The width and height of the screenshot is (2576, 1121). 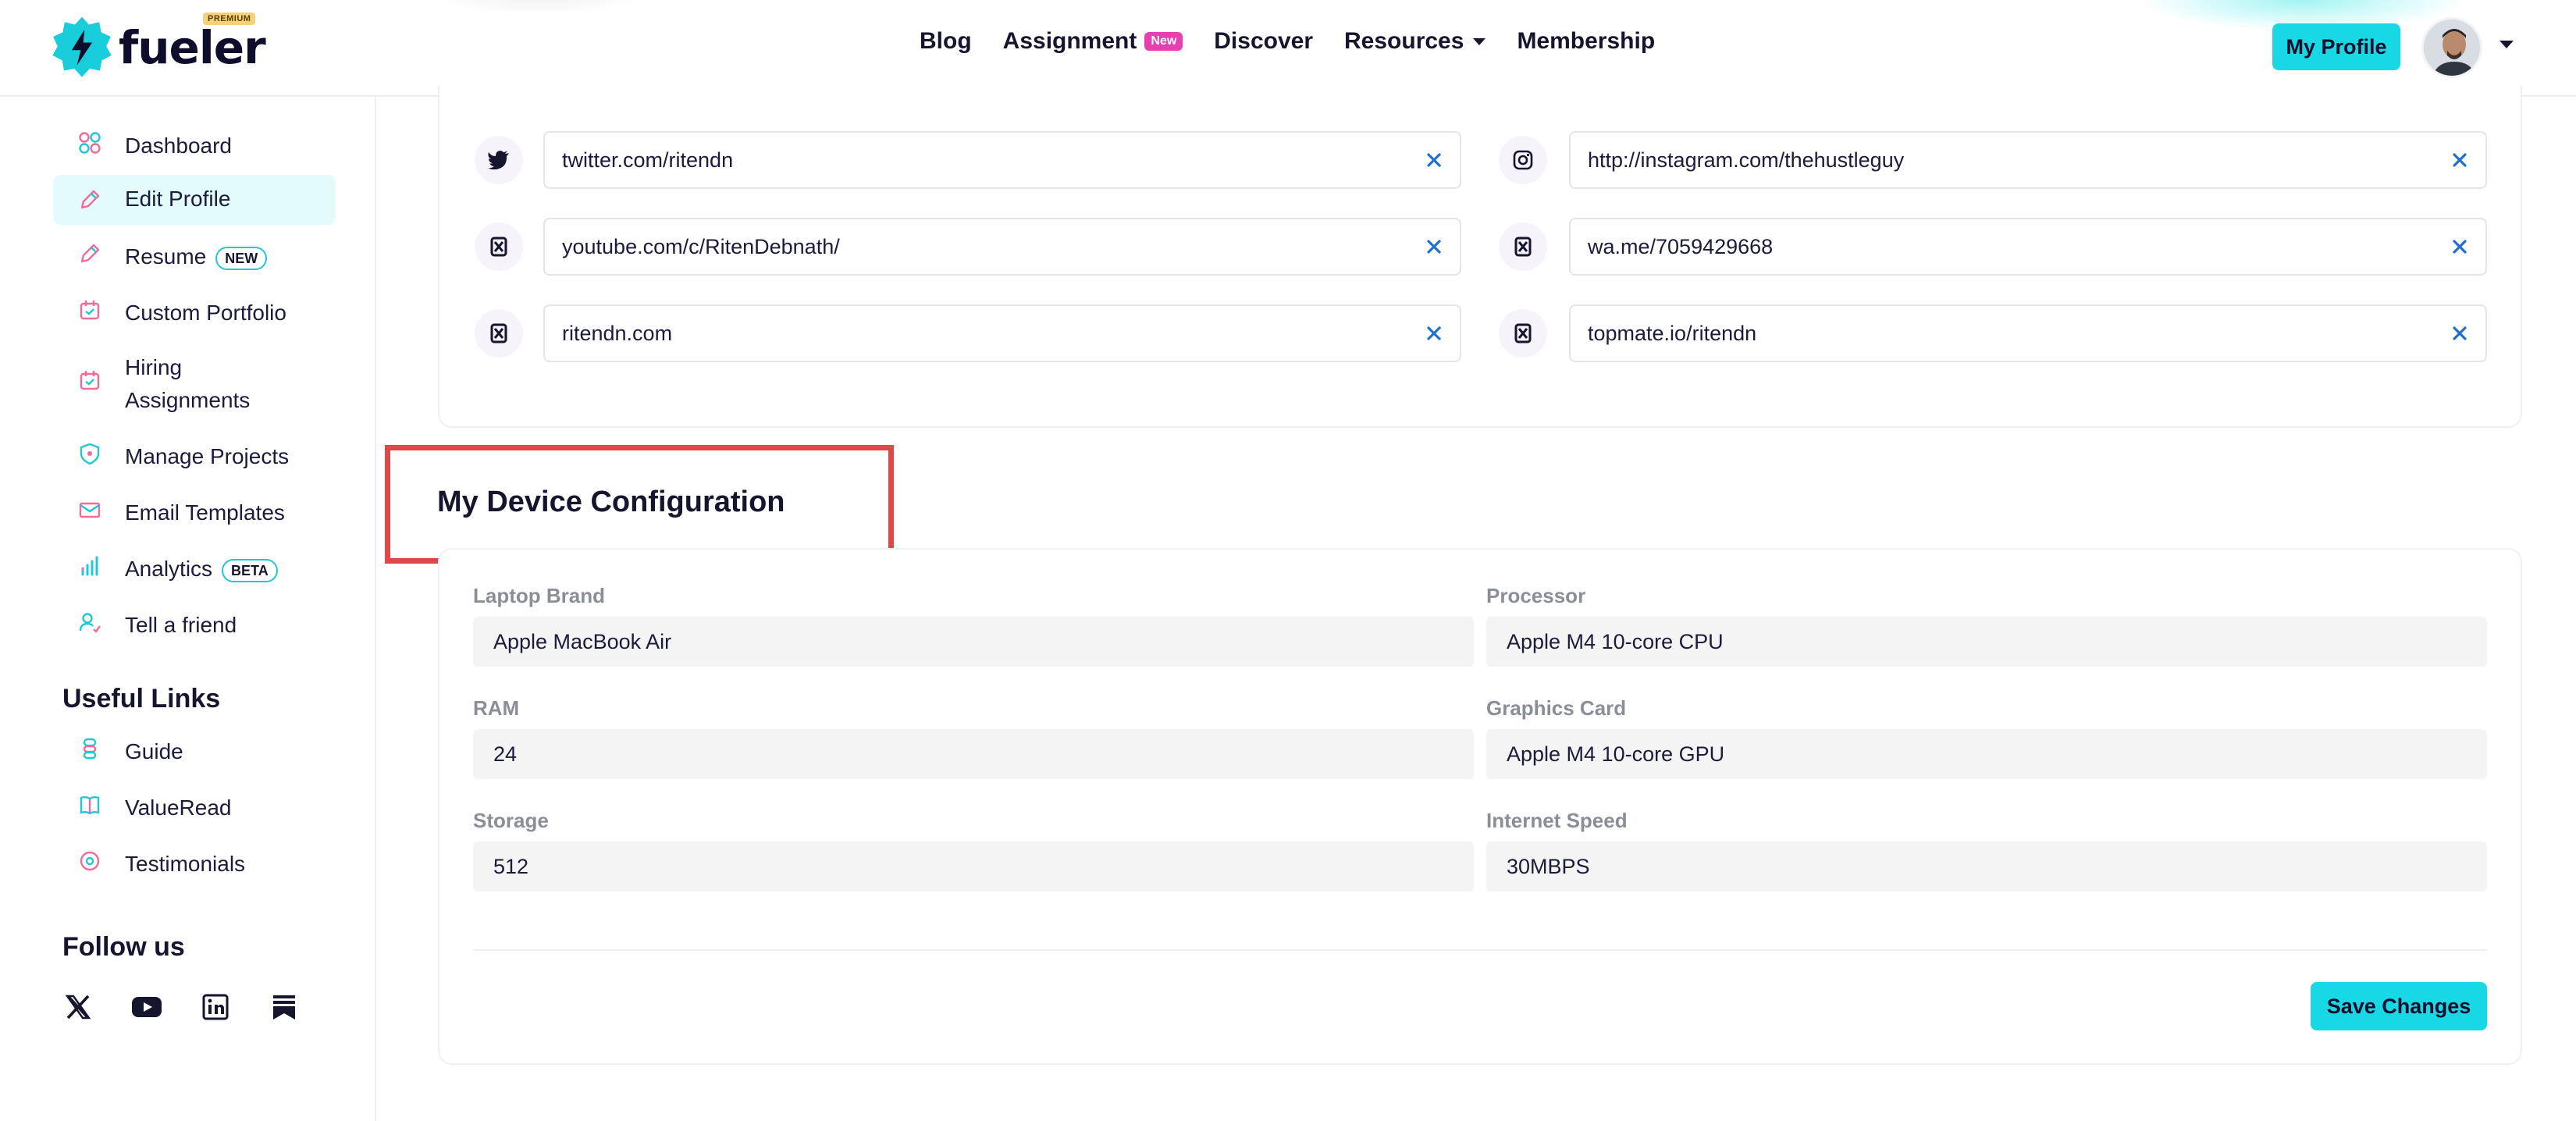 I want to click on my-profile-button: My Profile, so click(x=2336, y=46).